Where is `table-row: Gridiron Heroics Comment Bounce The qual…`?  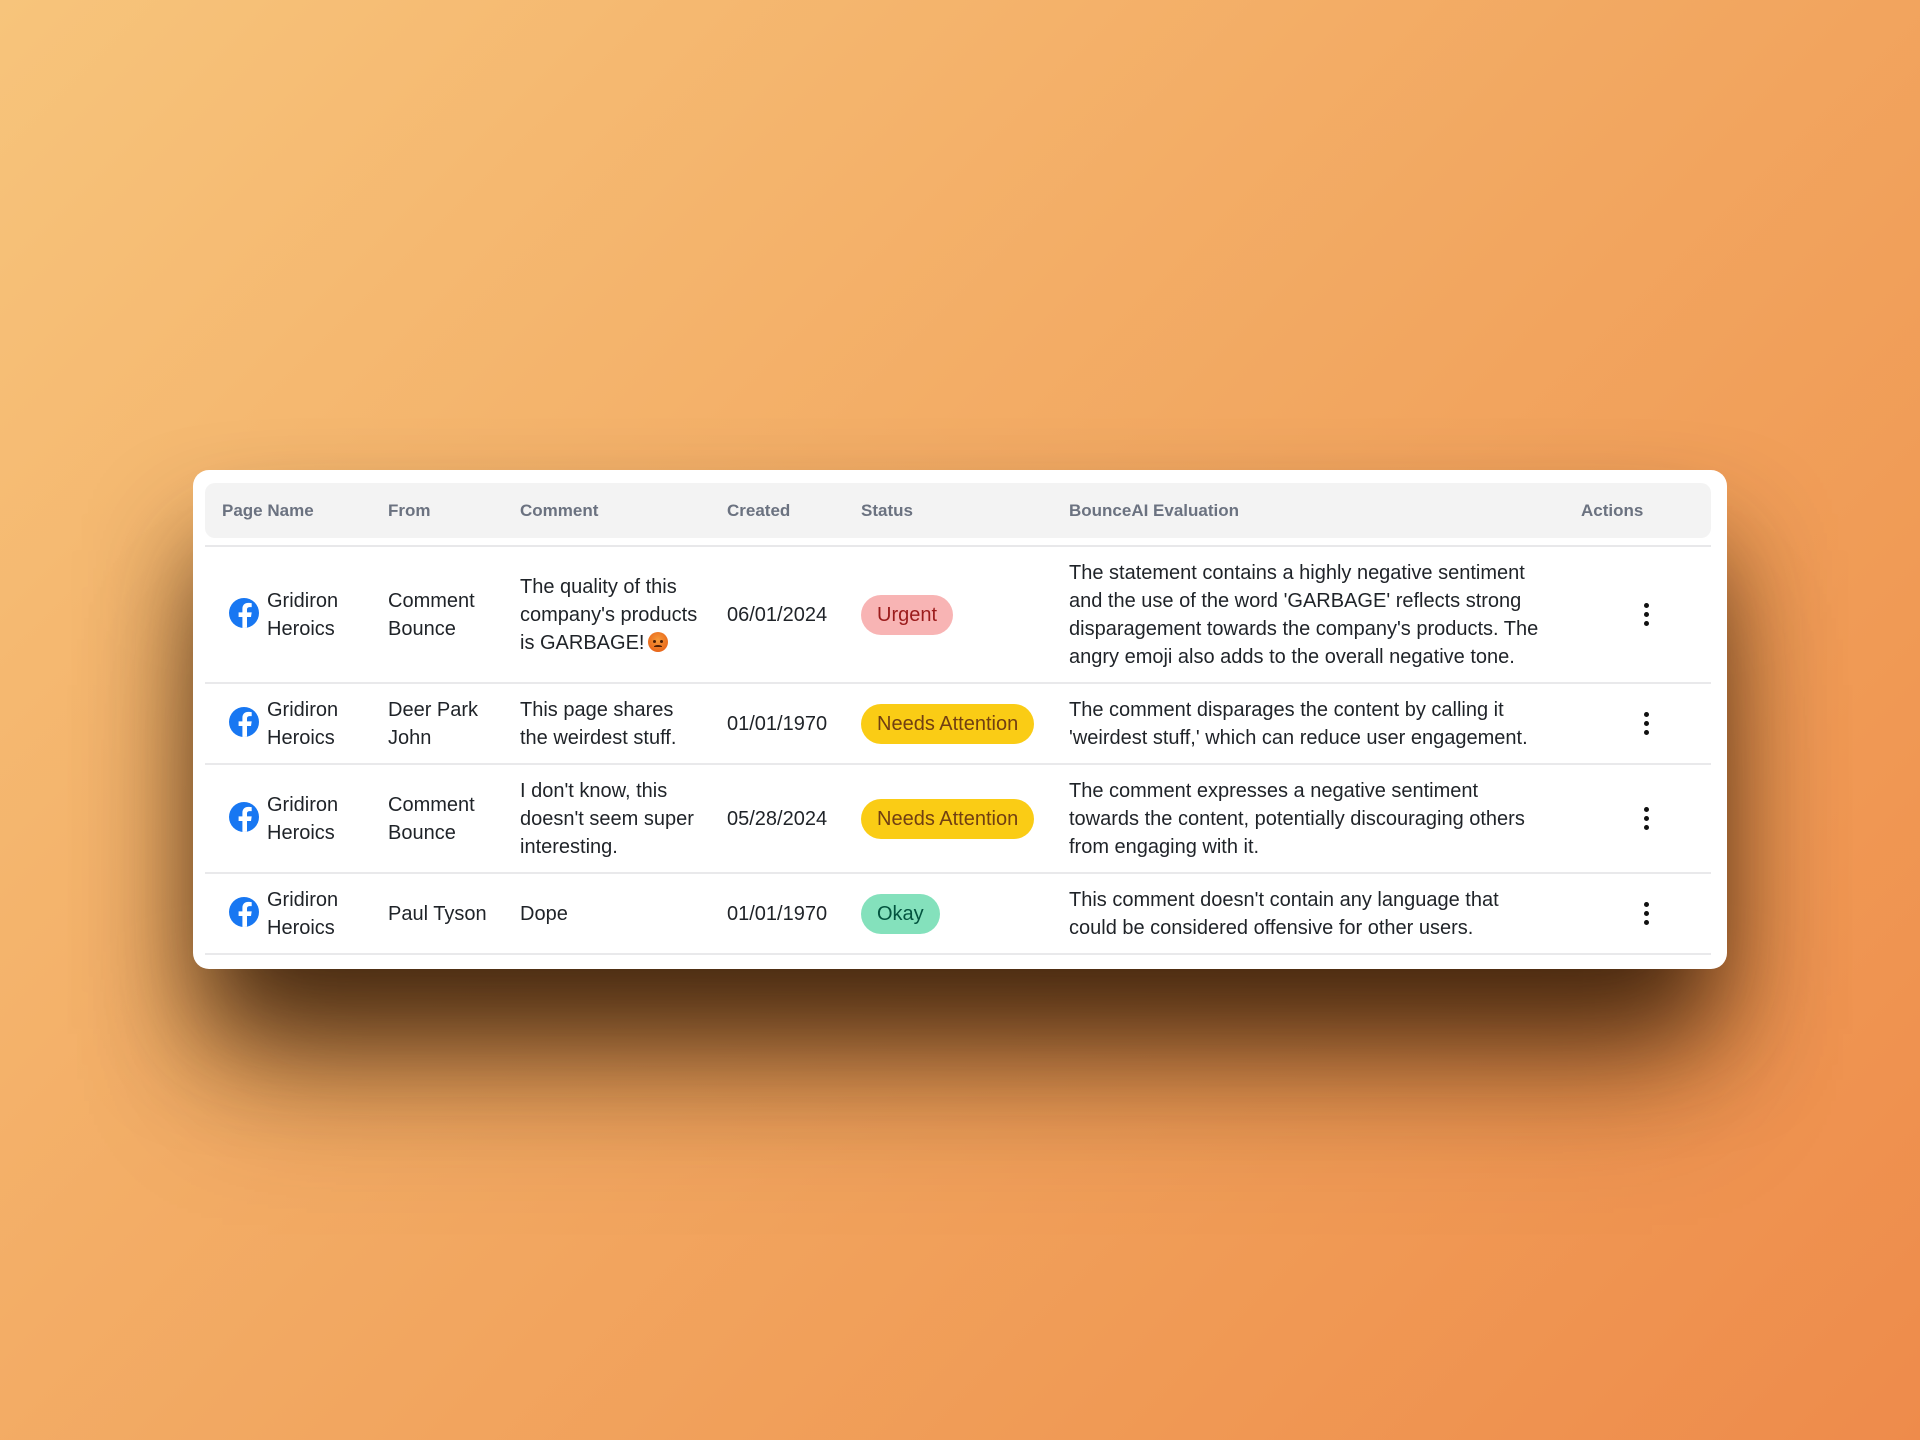 table-row: Gridiron Heroics Comment Bounce The qual… is located at coordinates (958, 615).